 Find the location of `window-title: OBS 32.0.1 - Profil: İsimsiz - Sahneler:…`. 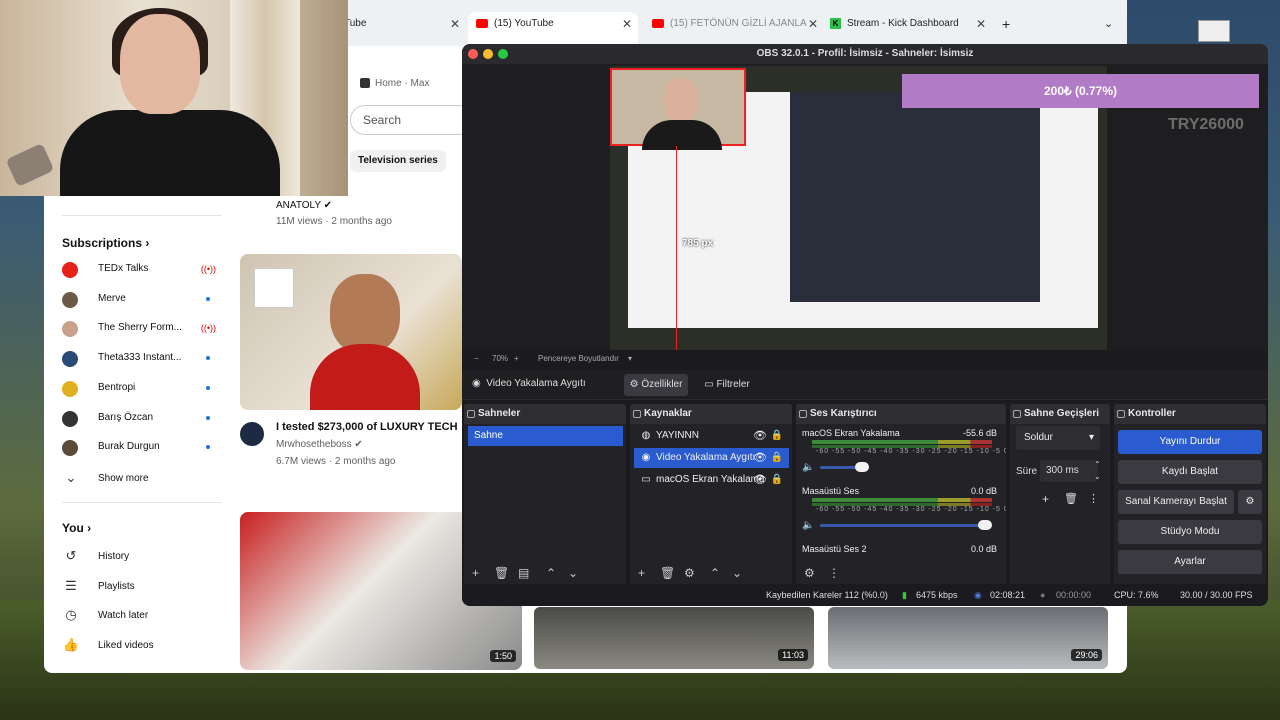

window-title: OBS 32.0.1 - Profil: İsimsiz - Sahneler:… is located at coordinates (865, 54).